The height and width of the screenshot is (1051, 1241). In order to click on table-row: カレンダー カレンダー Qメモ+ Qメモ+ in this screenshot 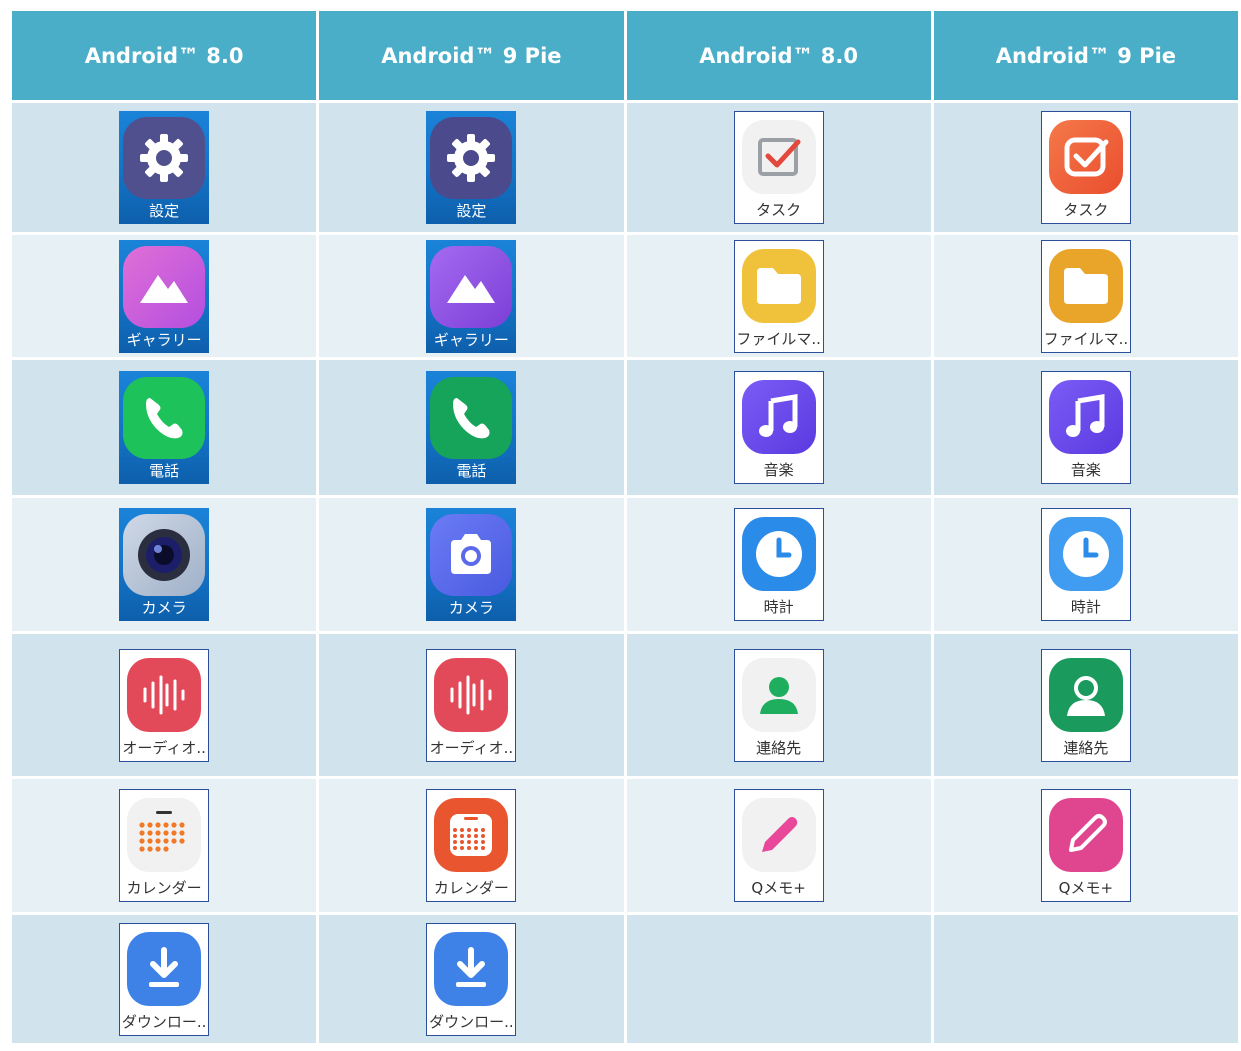, I will do `click(624, 845)`.